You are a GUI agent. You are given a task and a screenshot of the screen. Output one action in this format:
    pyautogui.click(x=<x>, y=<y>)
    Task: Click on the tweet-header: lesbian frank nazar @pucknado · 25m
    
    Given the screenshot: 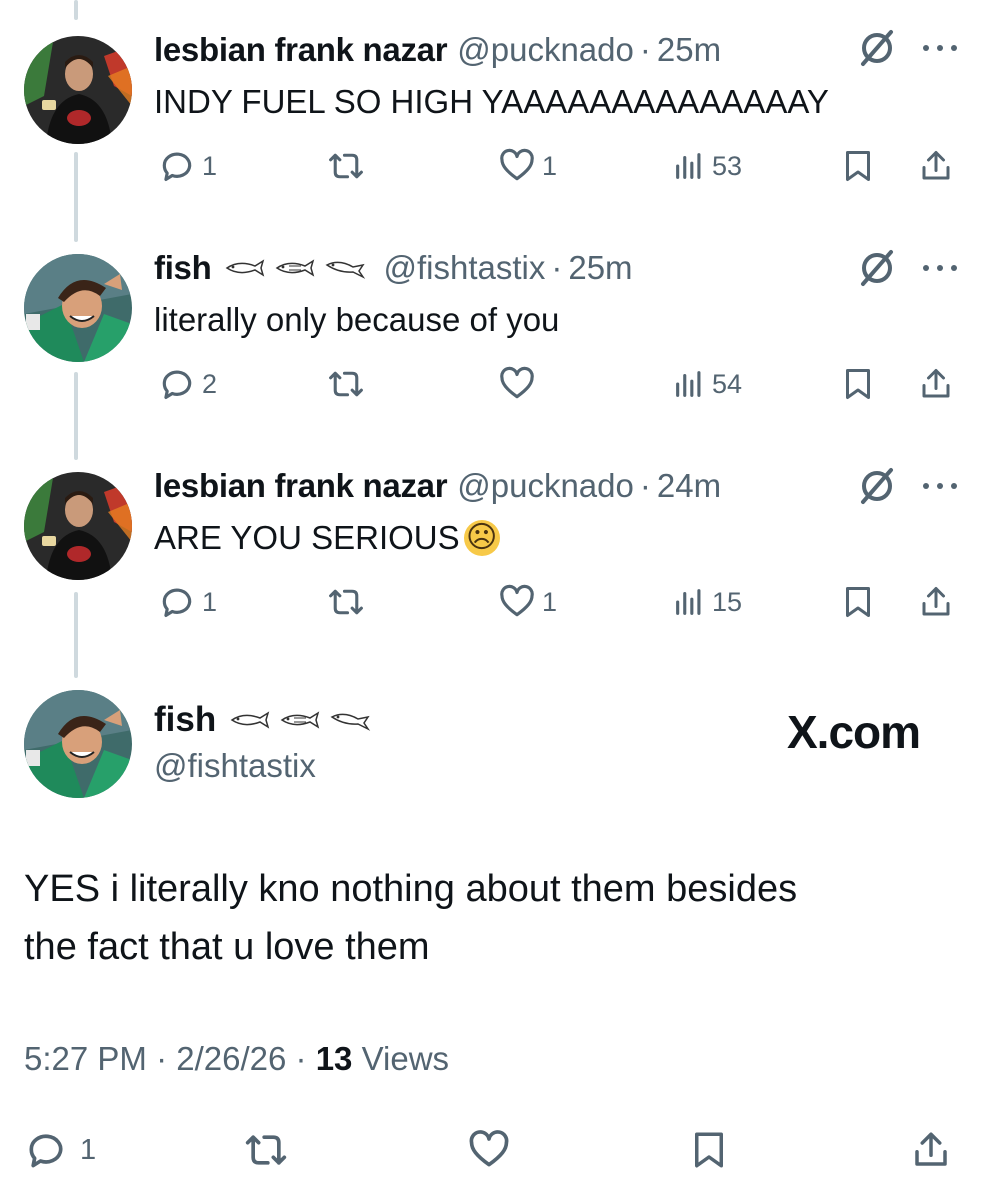 What is the action you would take?
    pyautogui.click(x=437, y=50)
    